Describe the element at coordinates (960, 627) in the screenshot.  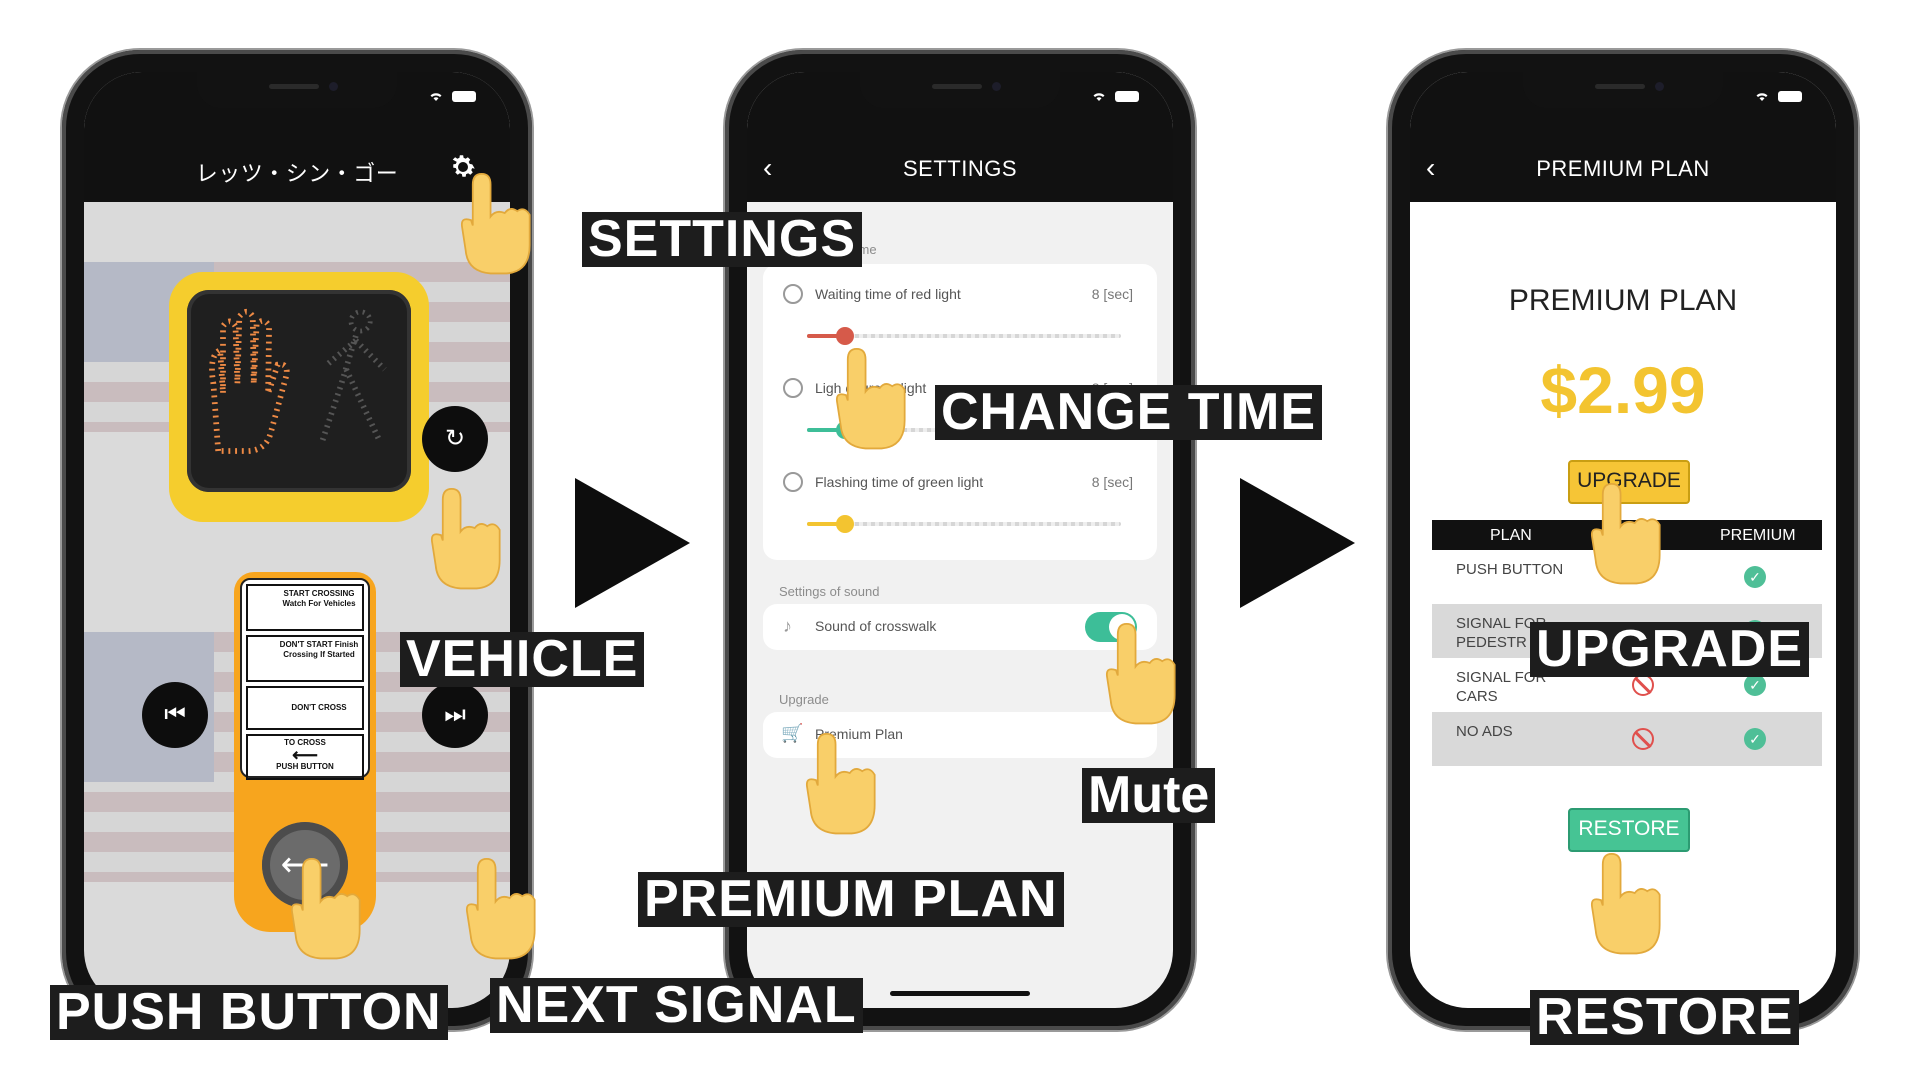
I see `sound-card: ♪ Sound of crosswalk` at that location.